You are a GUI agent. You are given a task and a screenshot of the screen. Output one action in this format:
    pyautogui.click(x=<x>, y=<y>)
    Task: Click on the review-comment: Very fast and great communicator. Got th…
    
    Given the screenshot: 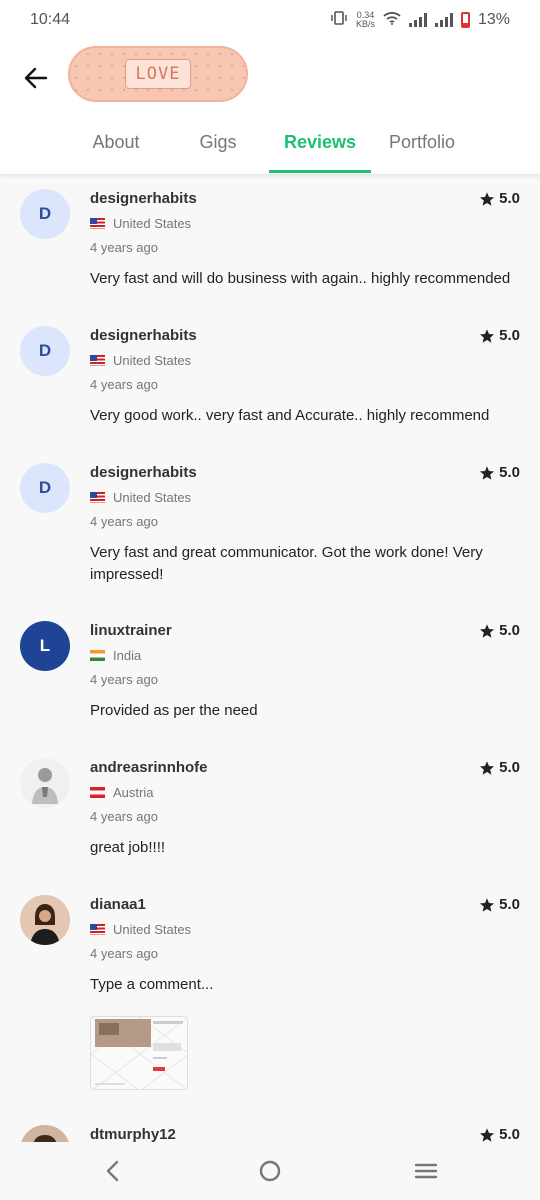 What is the action you would take?
    pyautogui.click(x=286, y=563)
    